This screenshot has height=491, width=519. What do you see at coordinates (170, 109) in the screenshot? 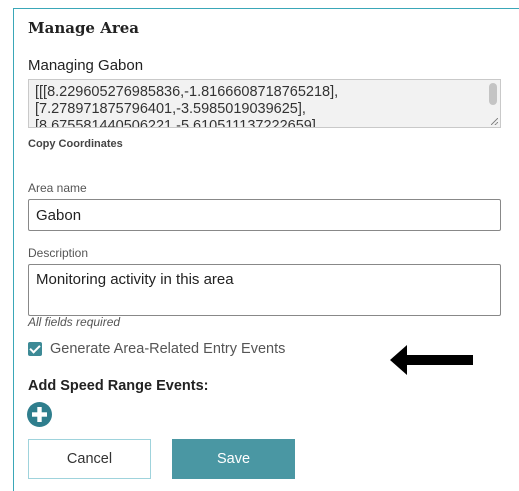
I see `coordinates-line: [7.278971875796401,-3.5985019039625],` at bounding box center [170, 109].